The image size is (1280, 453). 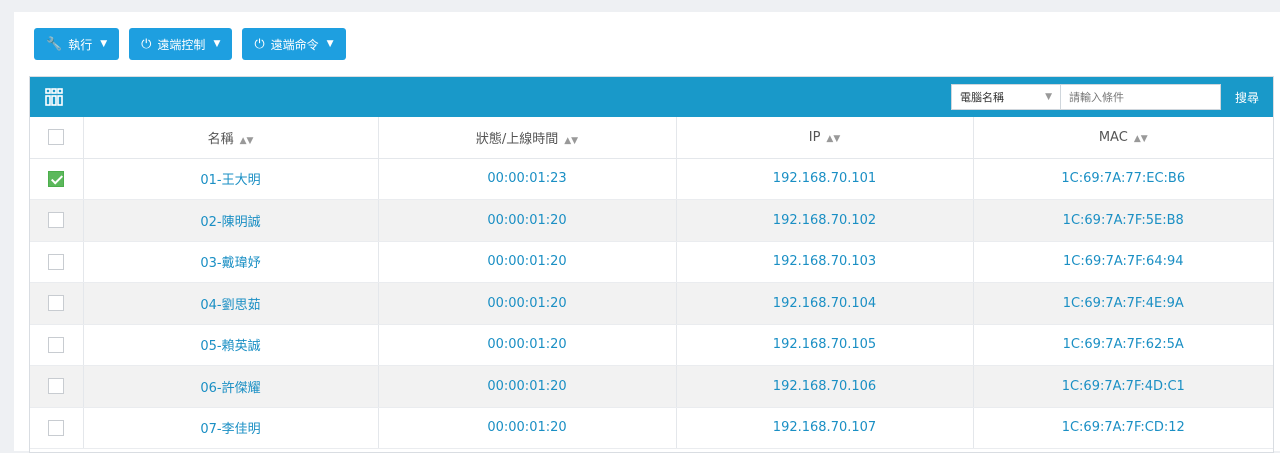 What do you see at coordinates (231, 428) in the screenshot?
I see `cell-name: 07-李佳明` at bounding box center [231, 428].